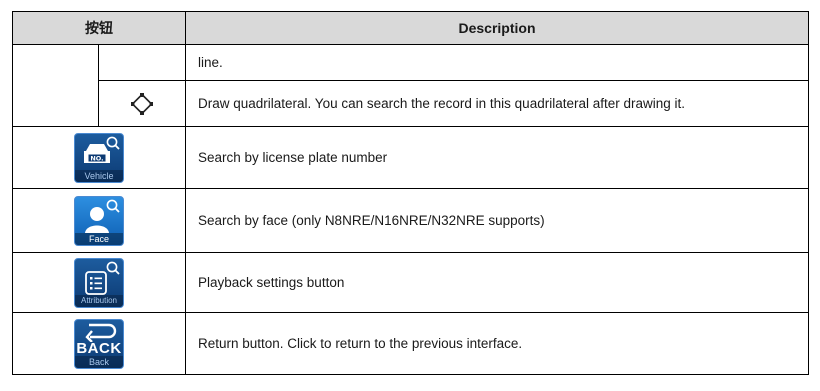 The width and height of the screenshot is (820, 391). I want to click on quadrilateral-icon, so click(142, 103).